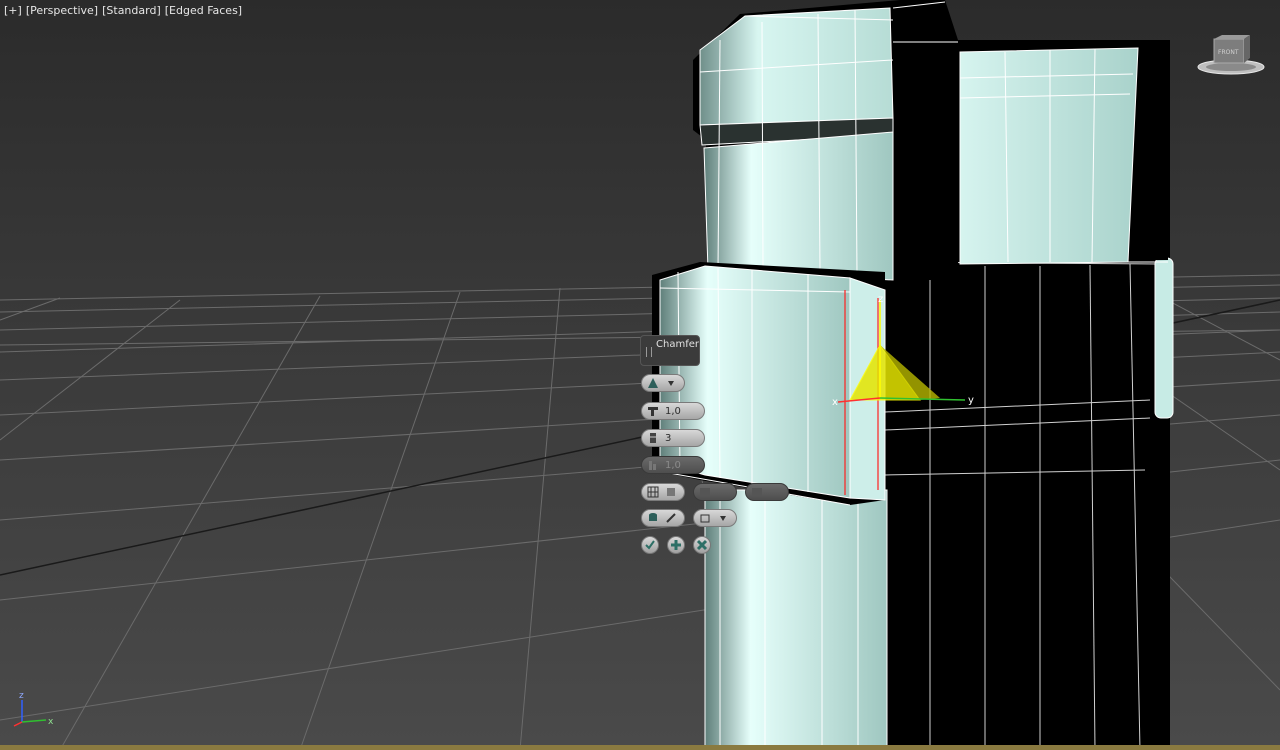 This screenshot has height=750, width=1280. I want to click on edge-chamfer-amount-value: 1,0, so click(673, 411).